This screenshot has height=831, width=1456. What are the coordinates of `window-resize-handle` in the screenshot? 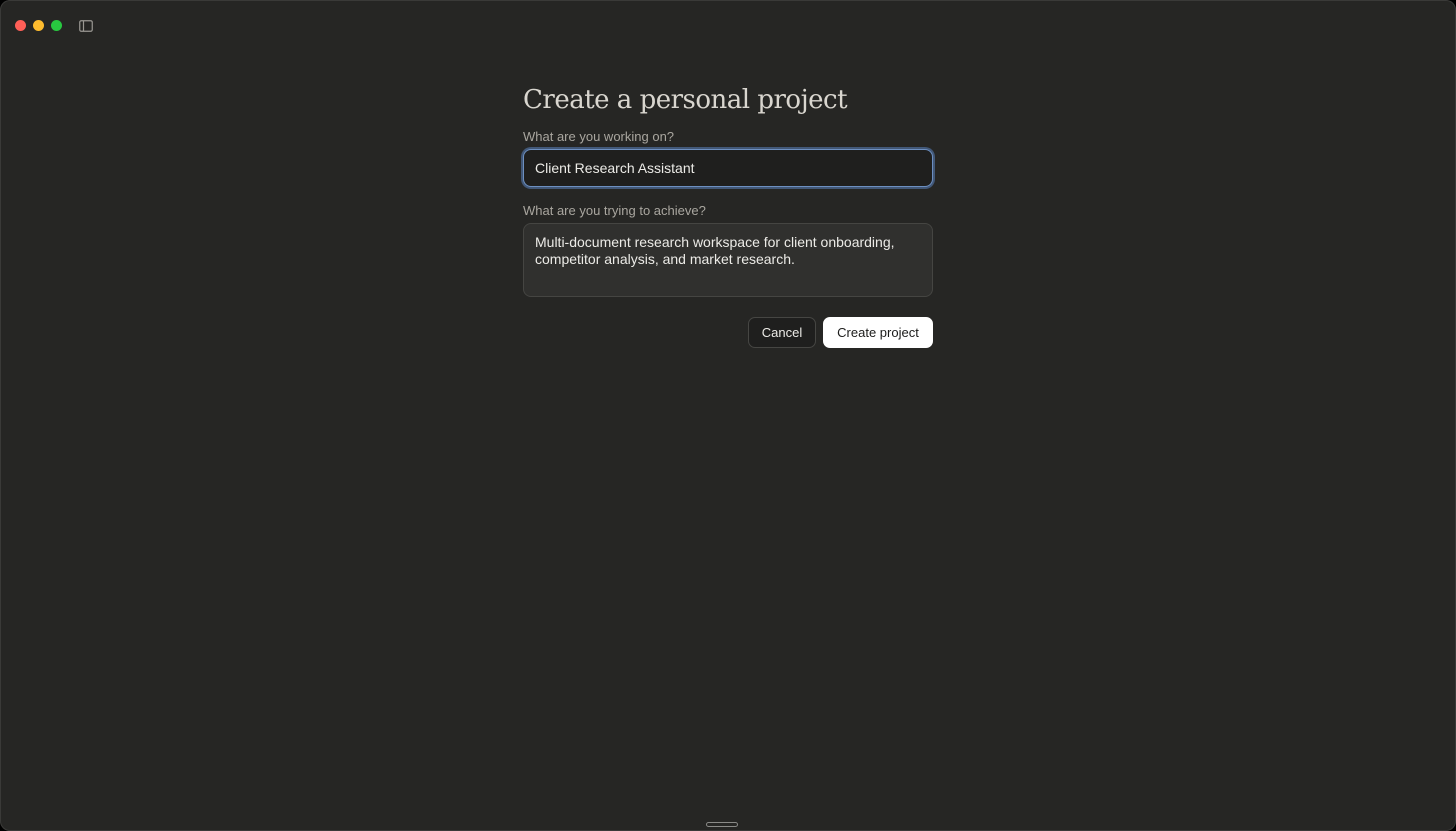 It's located at (722, 824).